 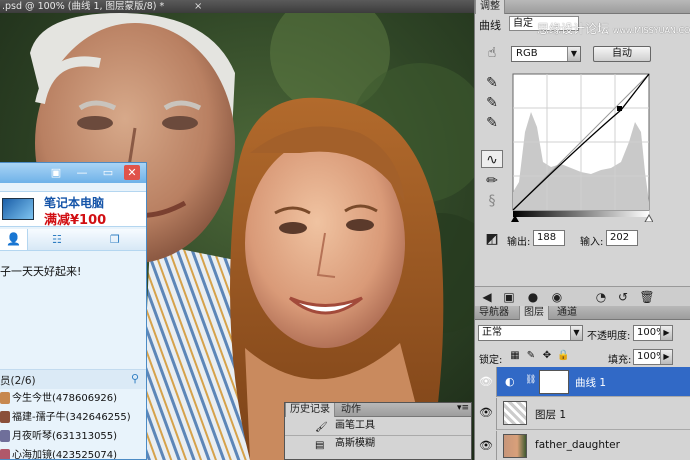 What do you see at coordinates (492, 103) in the screenshot?
I see `gray-point-eyedropper-icon: ✎` at bounding box center [492, 103].